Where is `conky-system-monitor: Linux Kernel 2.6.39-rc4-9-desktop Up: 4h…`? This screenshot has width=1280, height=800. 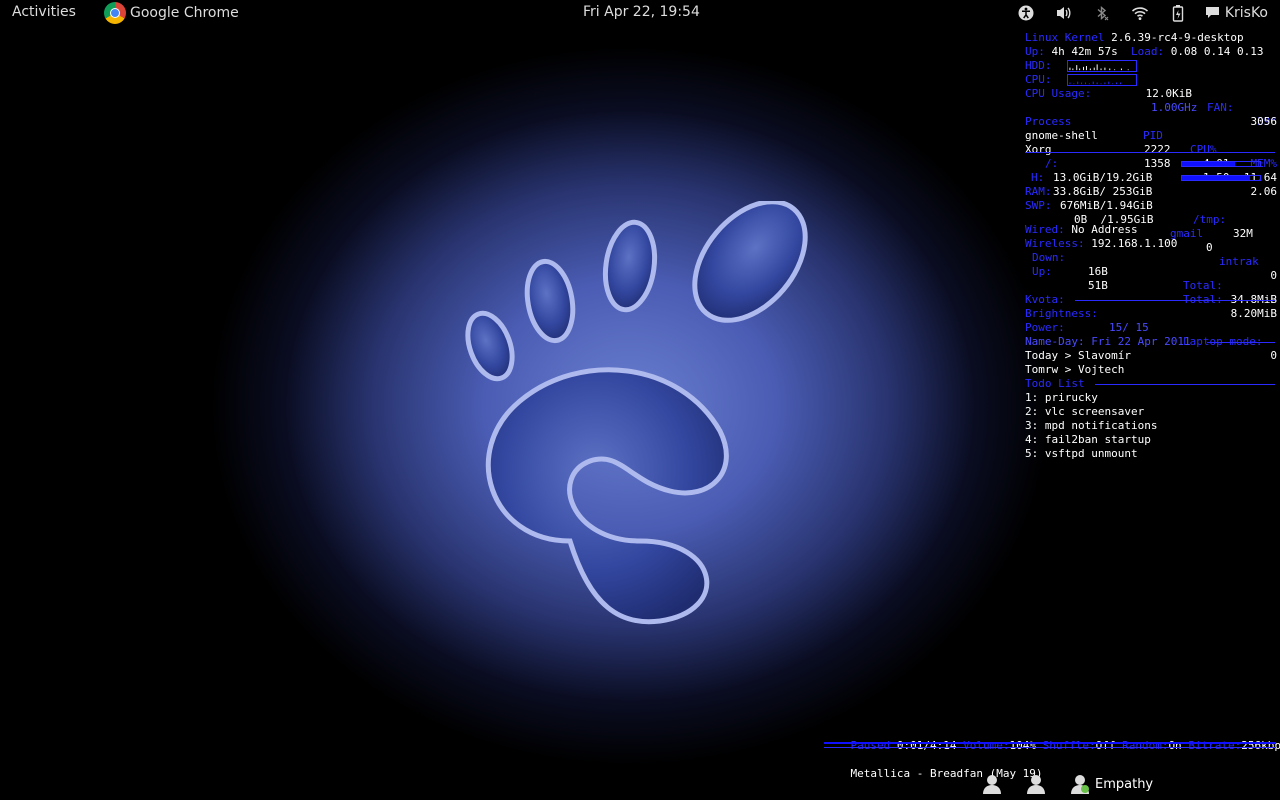
conky-system-monitor: Linux Kernel 2.6.39-rc4-9-desktop Up: 4h… is located at coordinates (1151, 251).